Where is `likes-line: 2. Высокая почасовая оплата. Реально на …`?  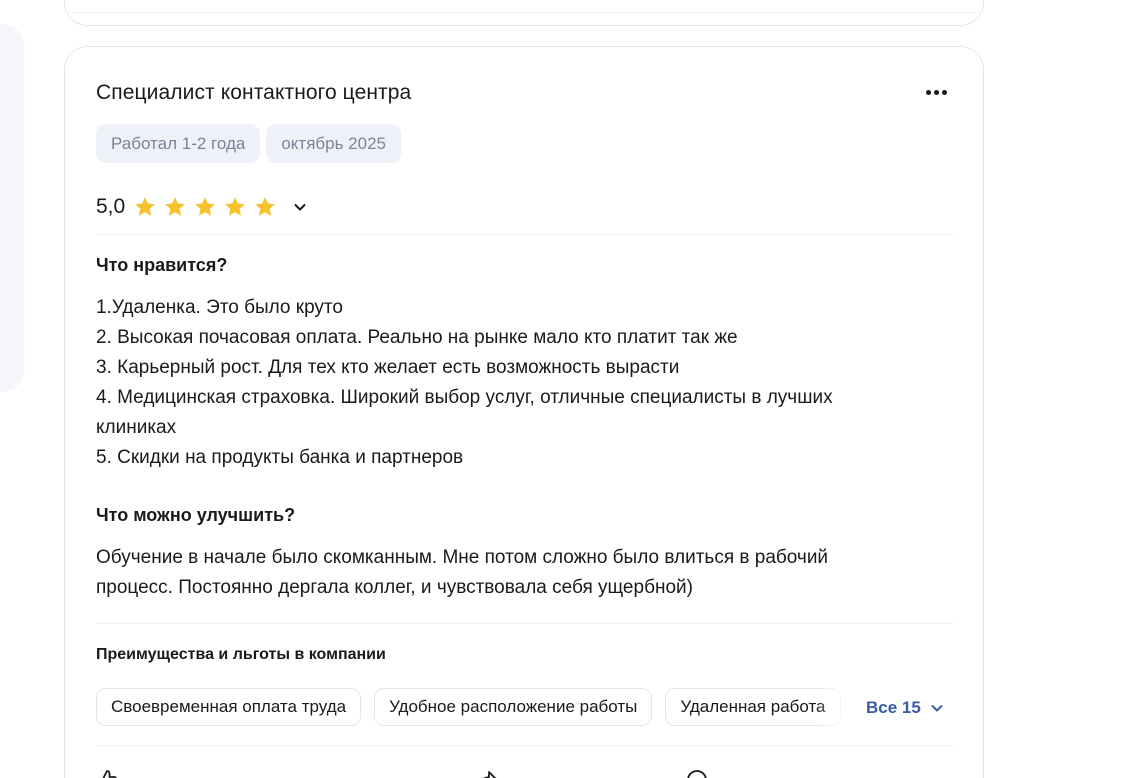 likes-line: 2. Высокая почасовая оплата. Реально на … is located at coordinates (417, 337).